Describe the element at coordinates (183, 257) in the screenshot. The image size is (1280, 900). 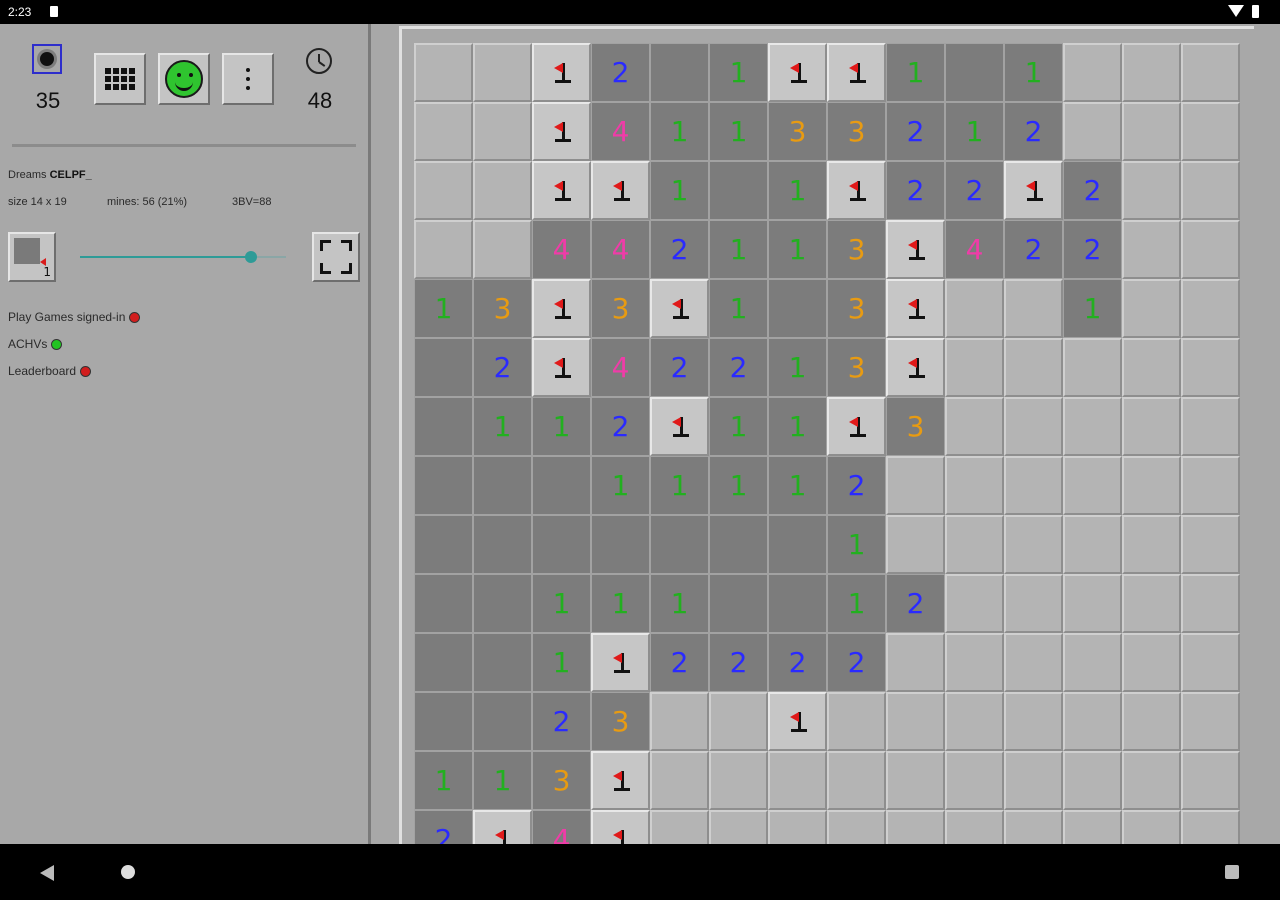
I see `zoom-slider` at that location.